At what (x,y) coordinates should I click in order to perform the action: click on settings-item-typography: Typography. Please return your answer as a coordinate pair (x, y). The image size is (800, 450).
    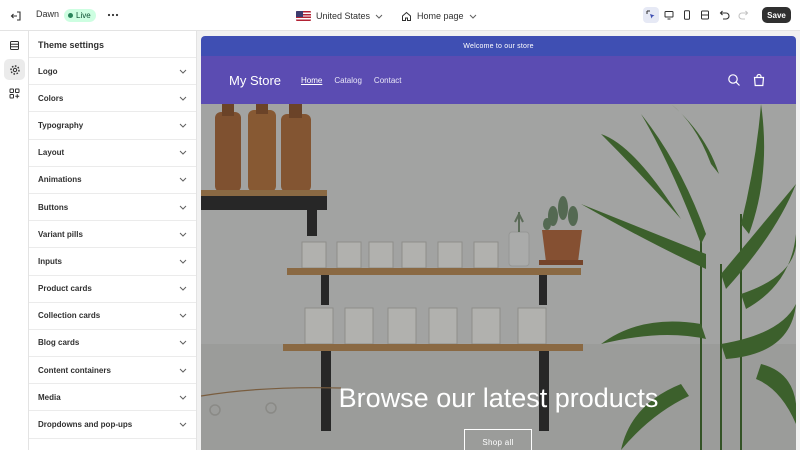
    Looking at the image, I should click on (112, 126).